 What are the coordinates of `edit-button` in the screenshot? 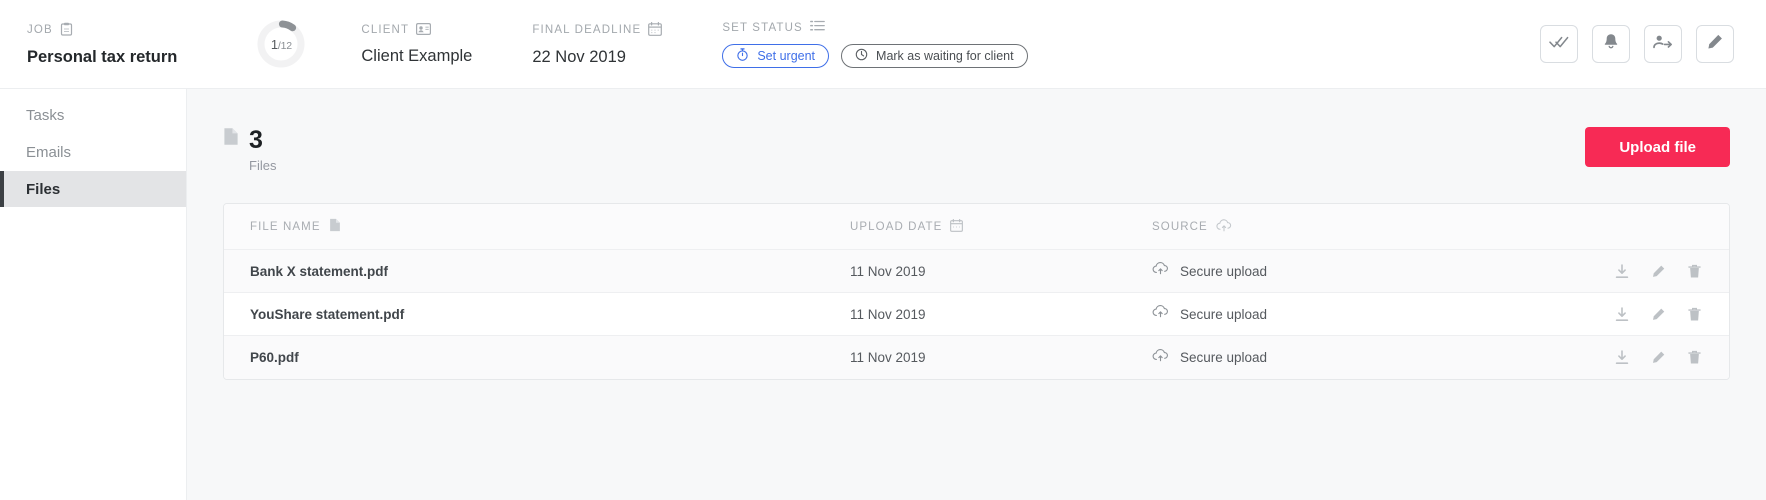 It's located at (1715, 44).